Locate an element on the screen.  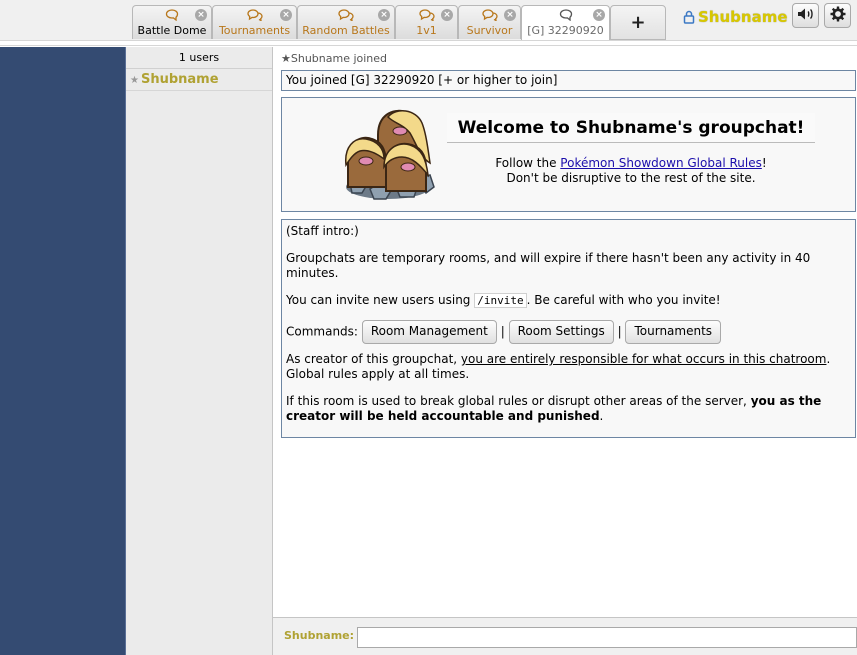
tab-groupchat: [G] 32290920 × is located at coordinates (565, 23).